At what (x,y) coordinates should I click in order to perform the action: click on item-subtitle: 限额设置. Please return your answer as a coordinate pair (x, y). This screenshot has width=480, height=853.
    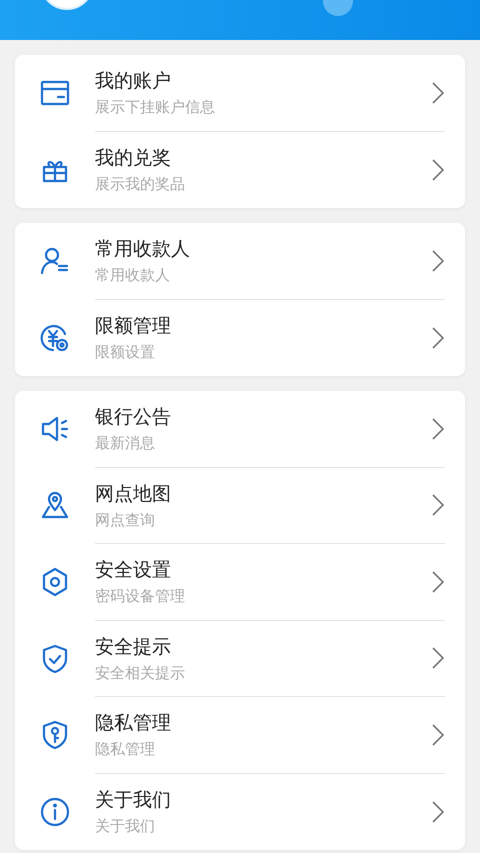
    Looking at the image, I should click on (125, 352).